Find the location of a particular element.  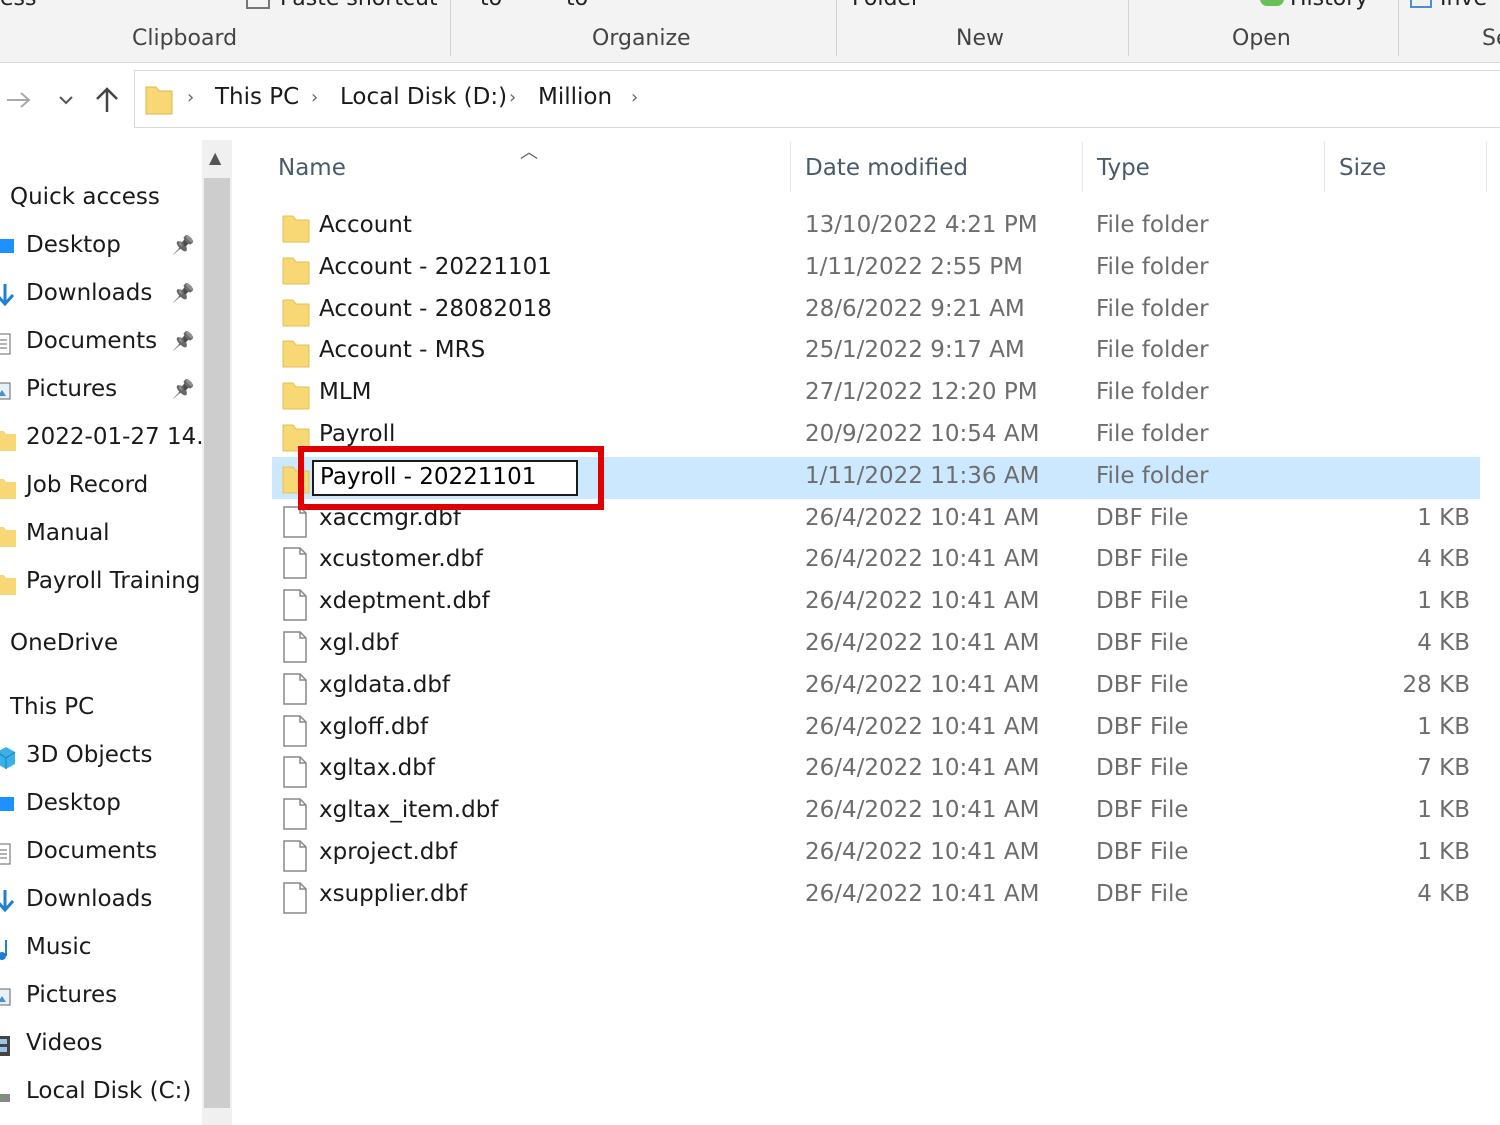

breadcrumb-million: Million is located at coordinates (575, 97).